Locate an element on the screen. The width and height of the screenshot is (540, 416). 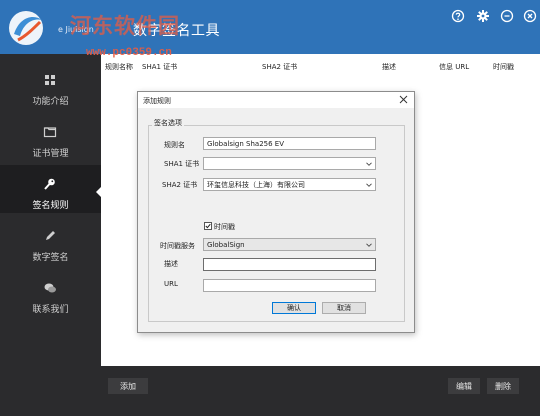
column-header: 信息 URL is located at coordinates (454, 67).